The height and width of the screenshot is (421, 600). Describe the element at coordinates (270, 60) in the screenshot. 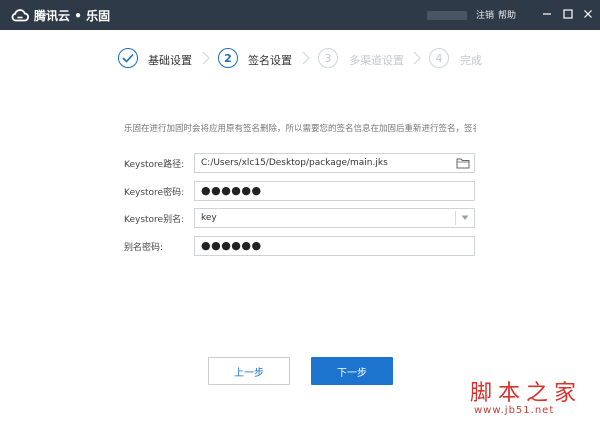

I see `step-2-label: 签名设置` at that location.